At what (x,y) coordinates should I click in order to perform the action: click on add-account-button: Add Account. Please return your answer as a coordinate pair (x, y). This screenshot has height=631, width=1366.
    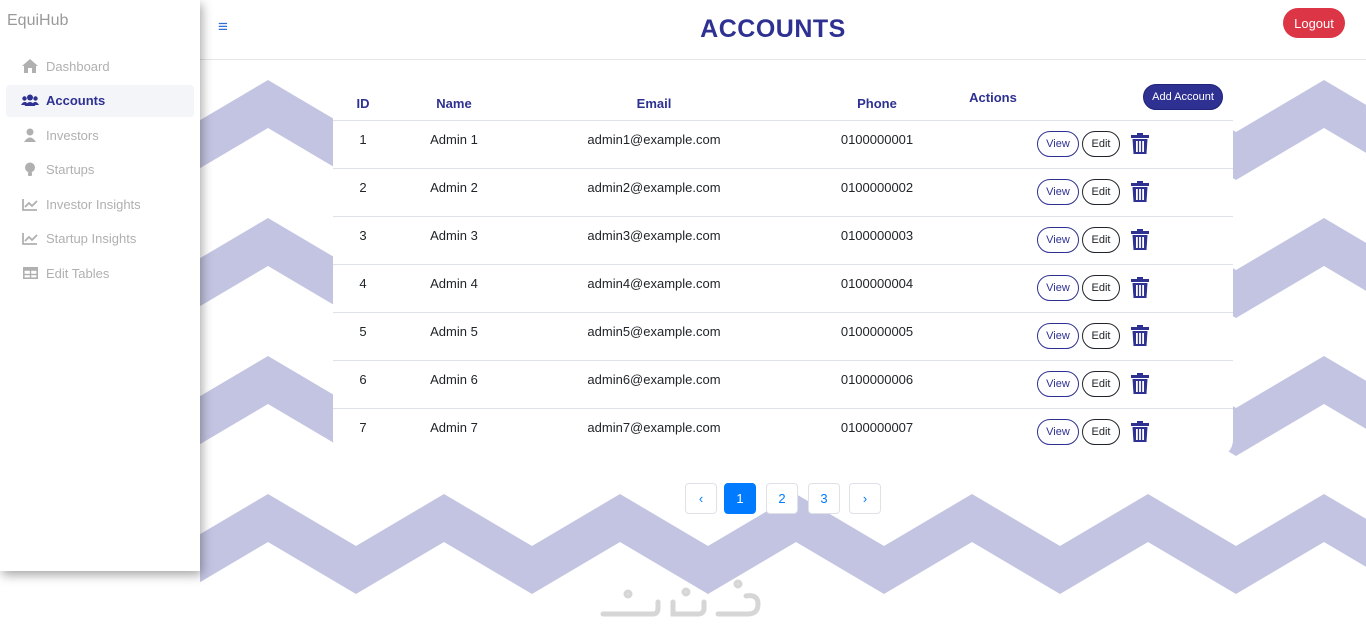
    Looking at the image, I should click on (1183, 97).